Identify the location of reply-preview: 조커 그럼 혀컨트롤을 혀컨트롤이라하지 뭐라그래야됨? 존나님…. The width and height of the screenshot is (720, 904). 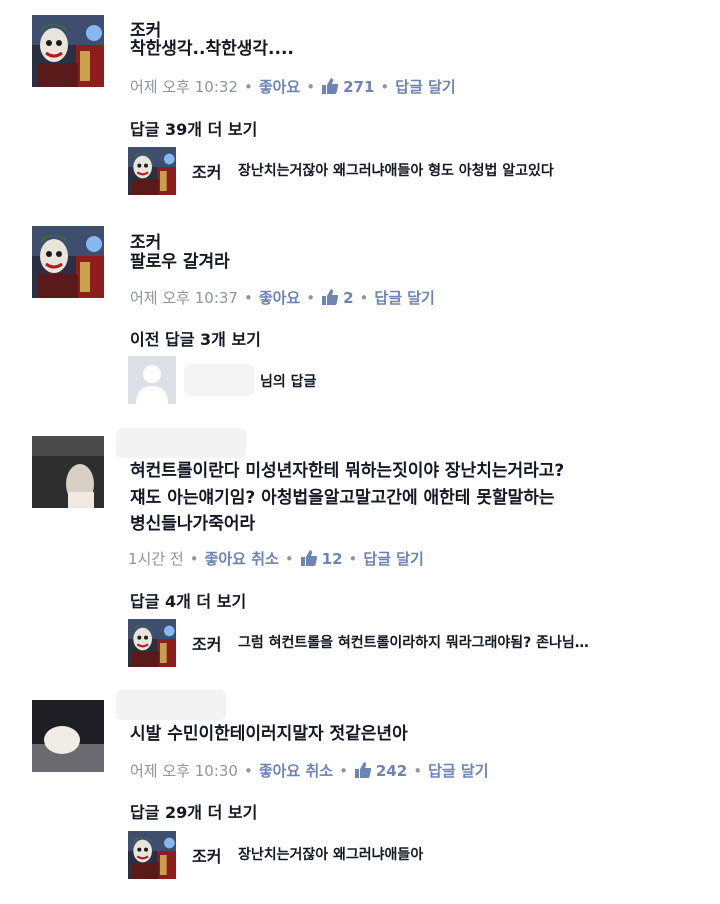
(408, 643).